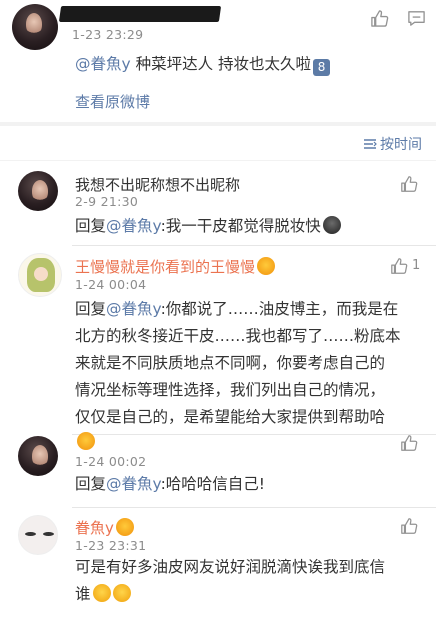 This screenshot has width=436, height=631. Describe the element at coordinates (94, 528) in the screenshot. I see `commenter-name-text: 眷魚y` at that location.